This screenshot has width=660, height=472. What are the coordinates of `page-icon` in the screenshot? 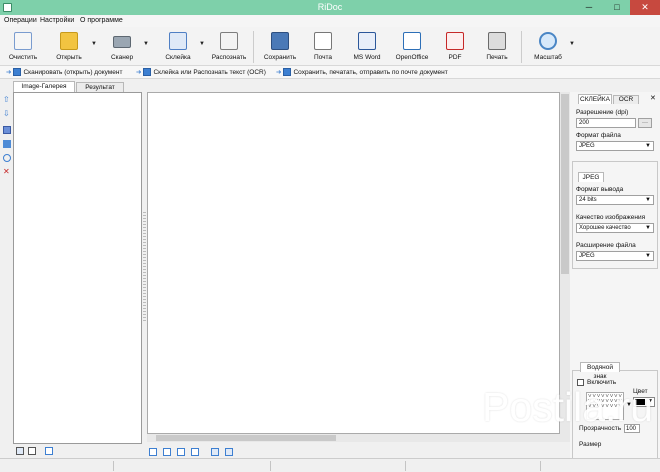 It's located at (7, 130).